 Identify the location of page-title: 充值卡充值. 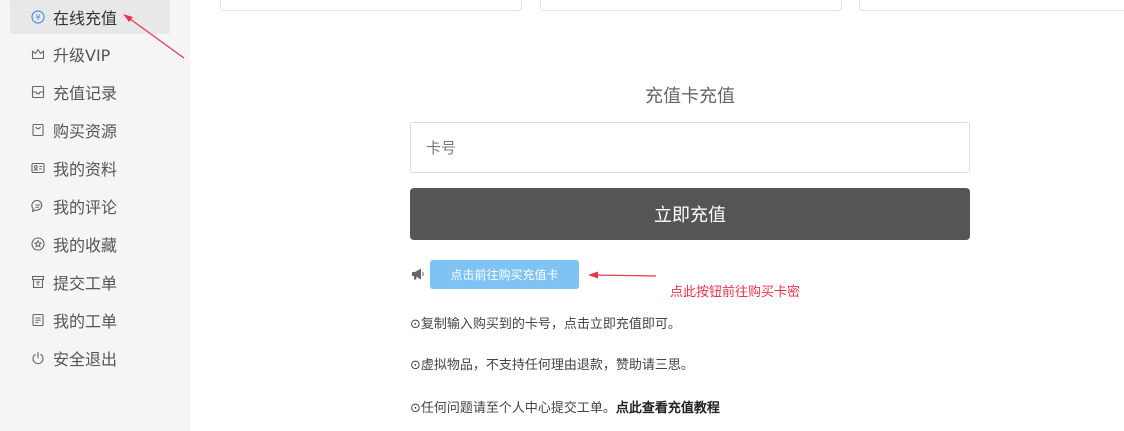
(690, 96).